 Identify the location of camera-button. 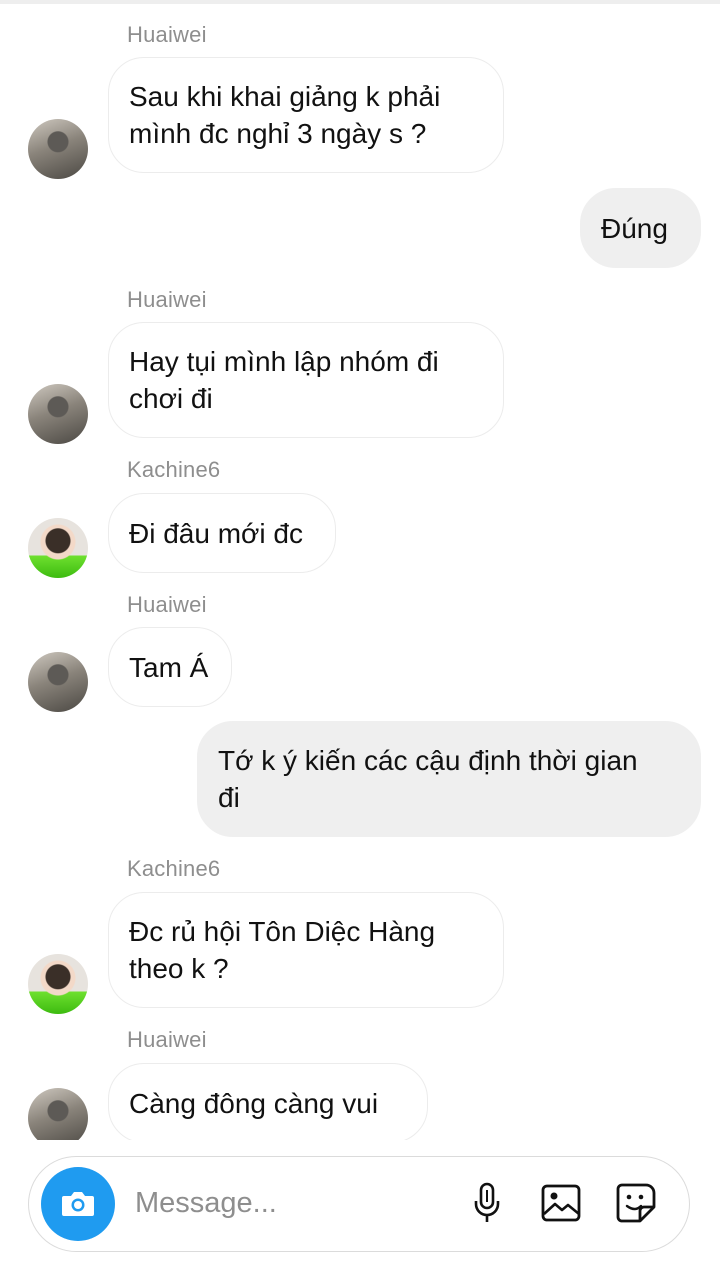
(78, 1204).